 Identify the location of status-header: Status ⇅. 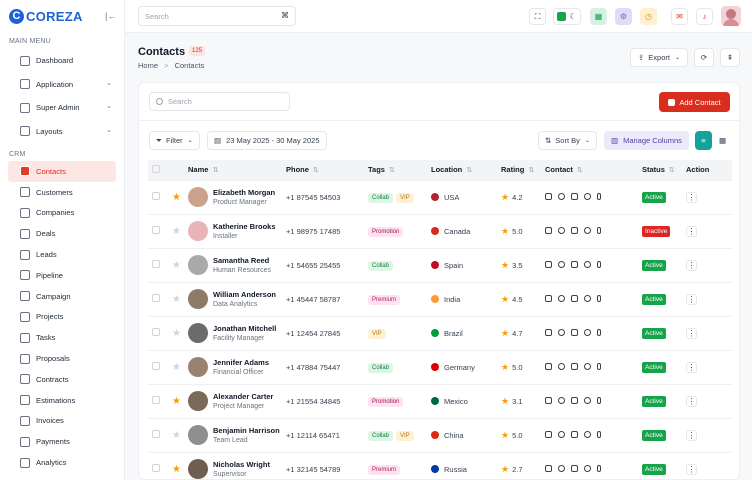
(660, 170).